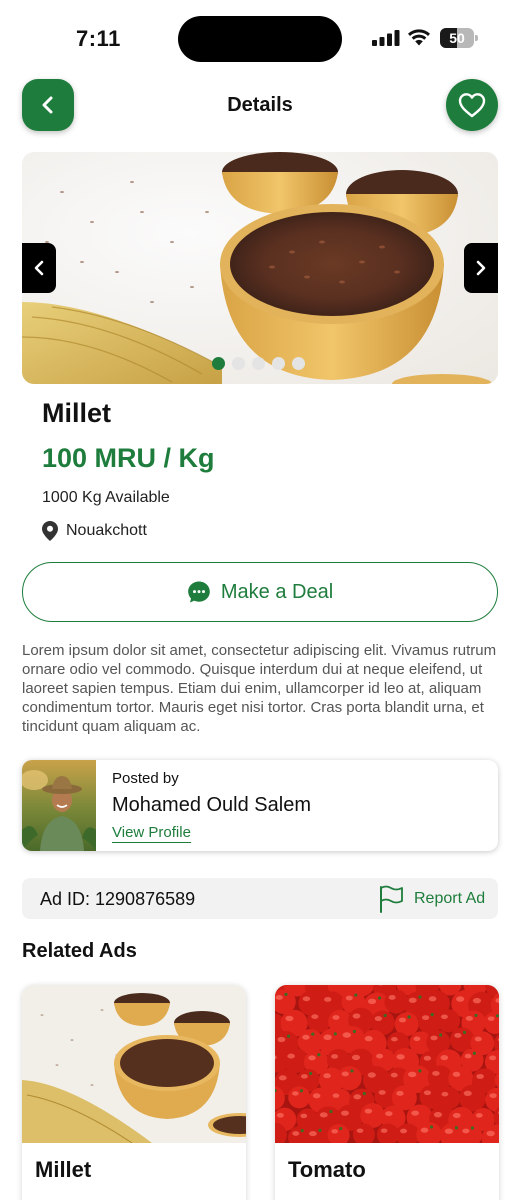  What do you see at coordinates (260, 105) in the screenshot?
I see `page-title: Details` at bounding box center [260, 105].